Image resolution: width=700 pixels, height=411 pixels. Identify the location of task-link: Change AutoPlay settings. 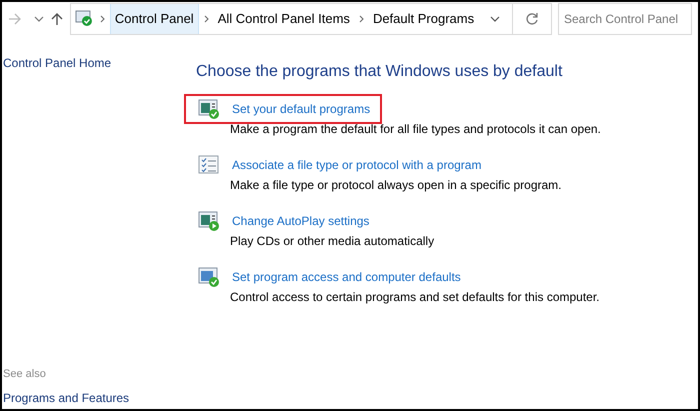
(301, 221).